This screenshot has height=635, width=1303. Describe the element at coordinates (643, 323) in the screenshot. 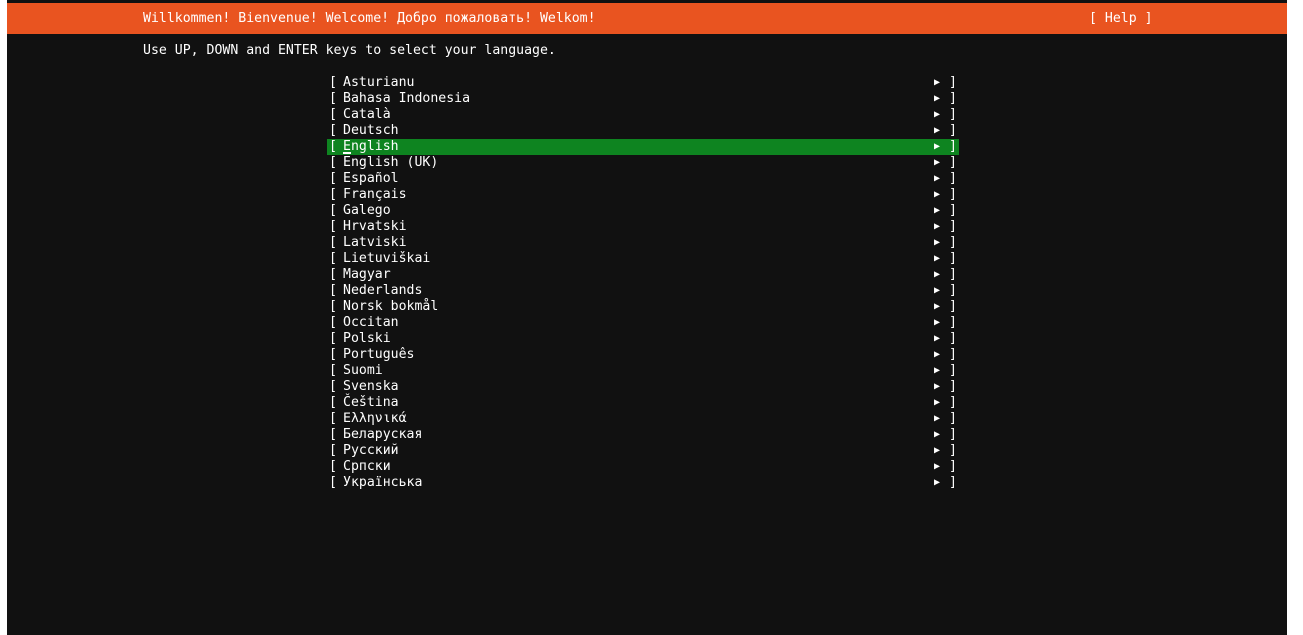

I see `language-option: [ Occitan ▶]` at that location.